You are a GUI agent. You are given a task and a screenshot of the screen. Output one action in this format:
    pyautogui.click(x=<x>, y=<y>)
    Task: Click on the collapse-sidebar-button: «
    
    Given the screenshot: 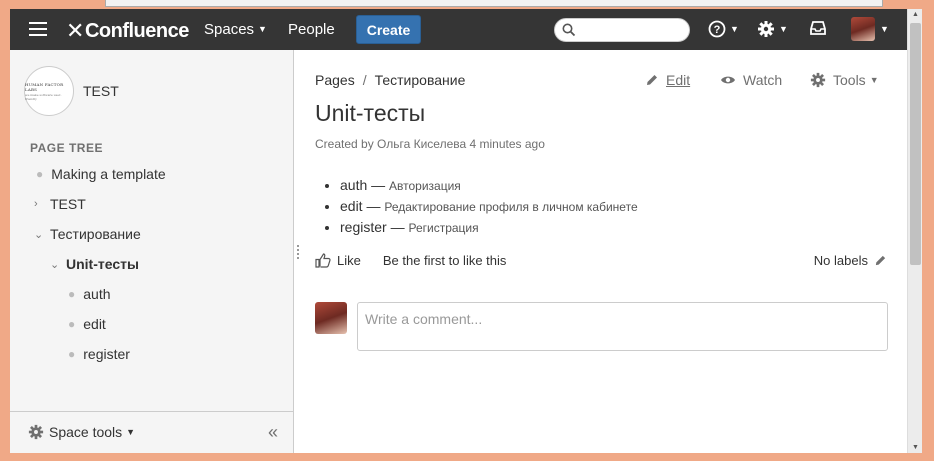 What is the action you would take?
    pyautogui.click(x=273, y=432)
    